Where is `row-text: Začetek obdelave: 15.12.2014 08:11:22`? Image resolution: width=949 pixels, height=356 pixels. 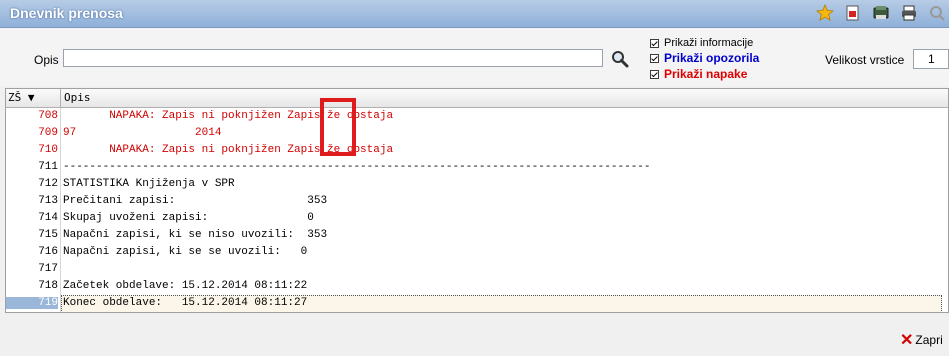
row-text: Začetek obdelave: 15.12.2014 08:11:22 is located at coordinates (185, 286).